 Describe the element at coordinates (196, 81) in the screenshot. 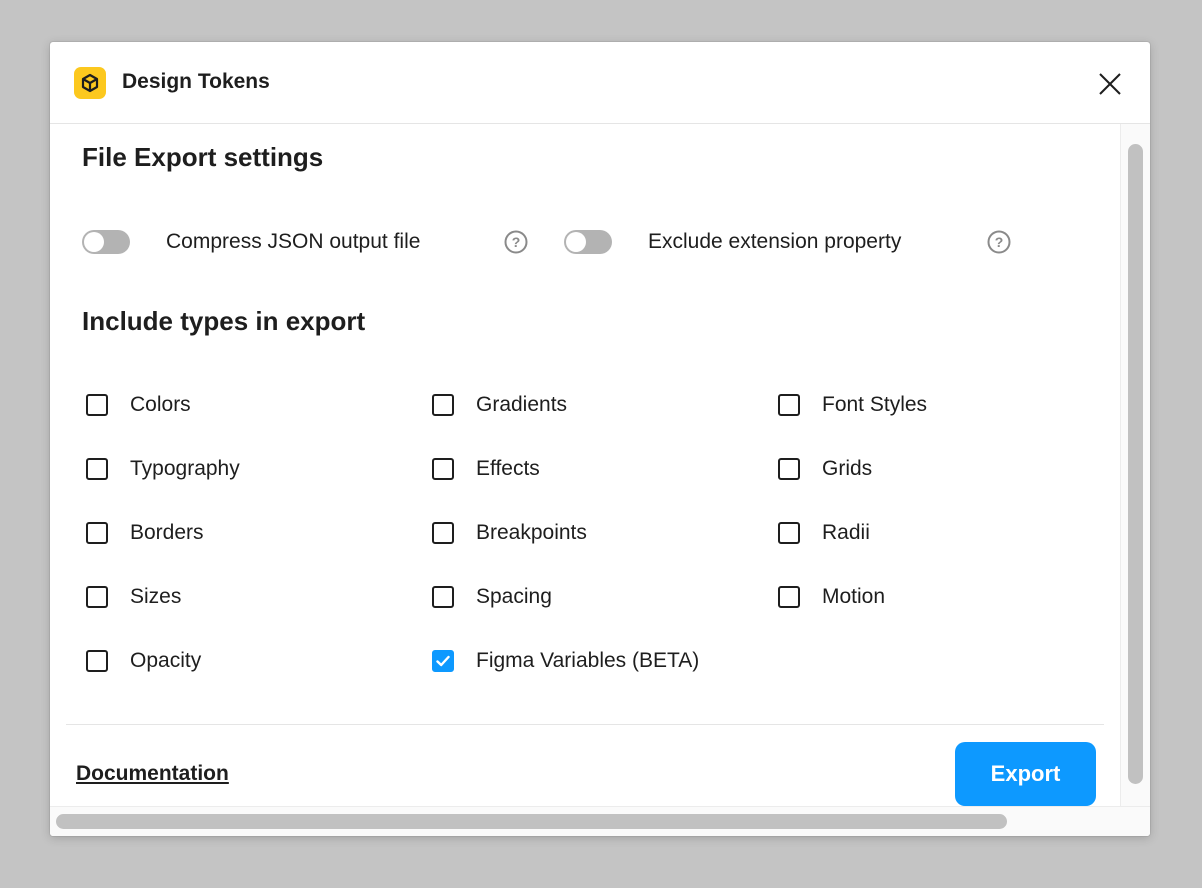

I see `window-title: Design Tokens` at that location.